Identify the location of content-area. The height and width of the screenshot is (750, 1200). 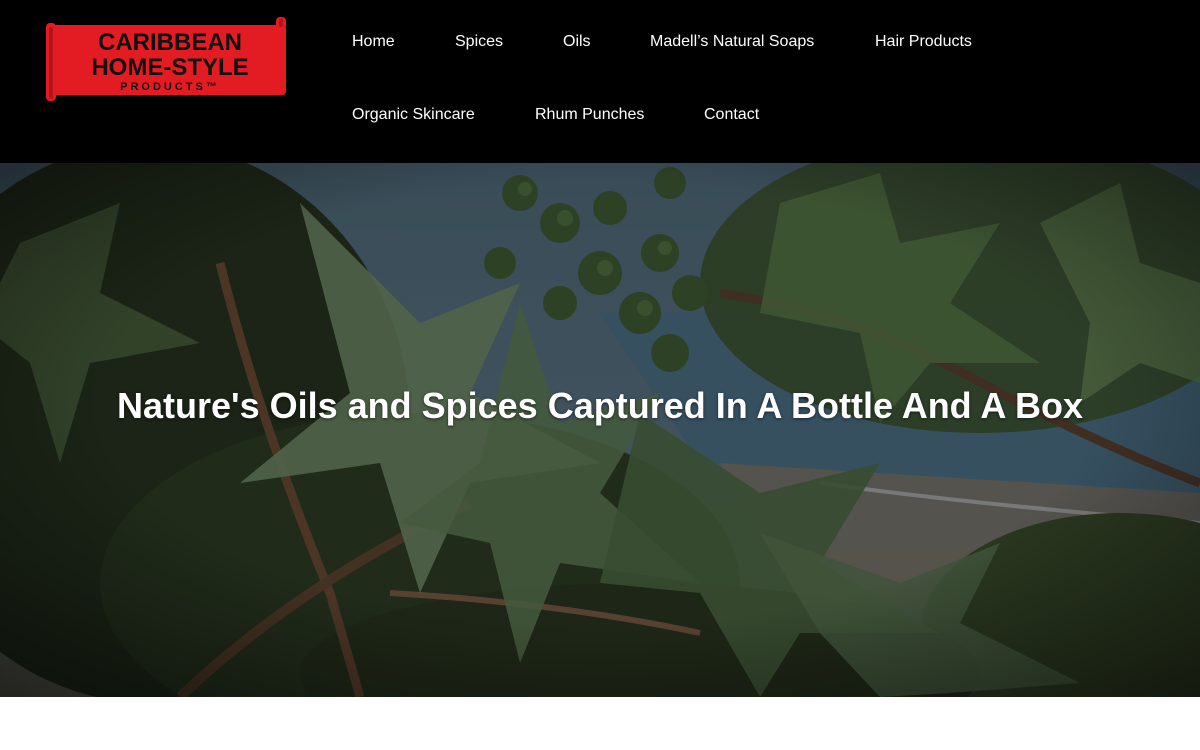
(600, 723).